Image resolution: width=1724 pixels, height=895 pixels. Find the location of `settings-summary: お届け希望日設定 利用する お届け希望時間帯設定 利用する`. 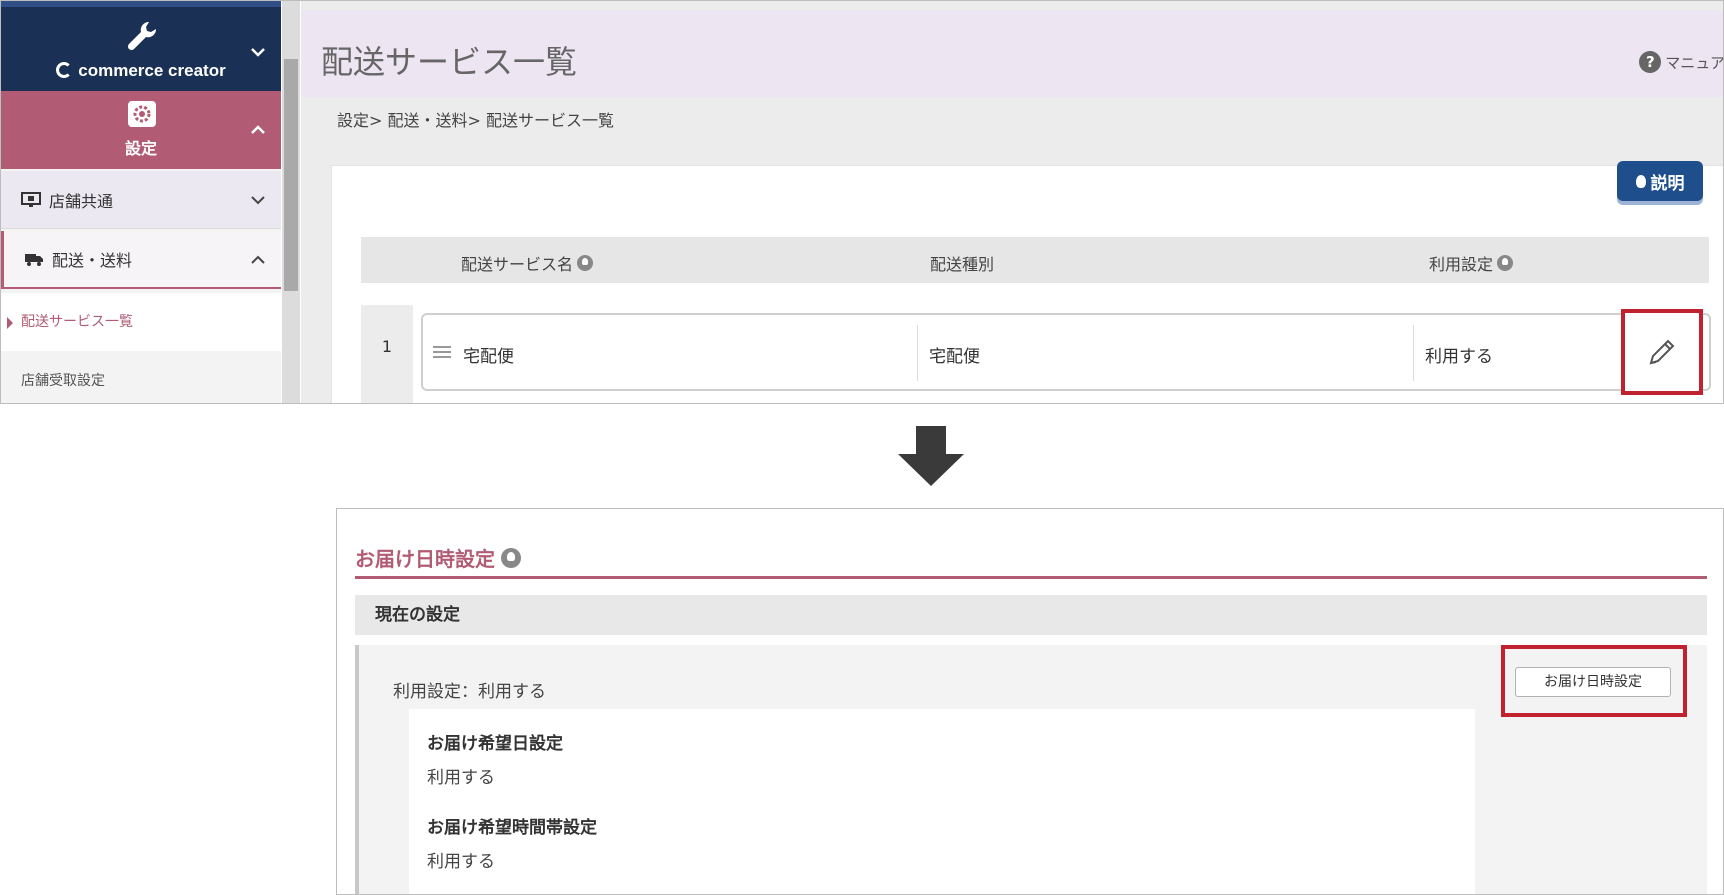

settings-summary: お届け希望日設定 利用する お届け希望時間帯設定 利用する is located at coordinates (942, 801).